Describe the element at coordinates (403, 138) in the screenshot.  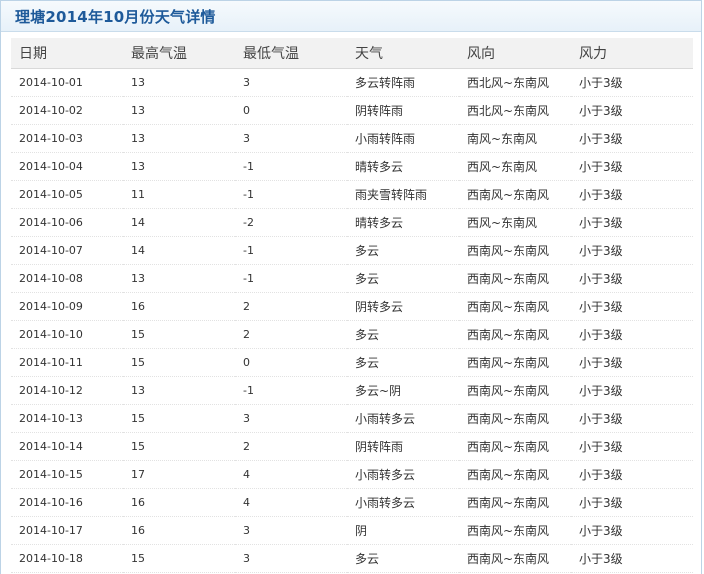
I see `weather-cell: 小雨转阵雨` at that location.